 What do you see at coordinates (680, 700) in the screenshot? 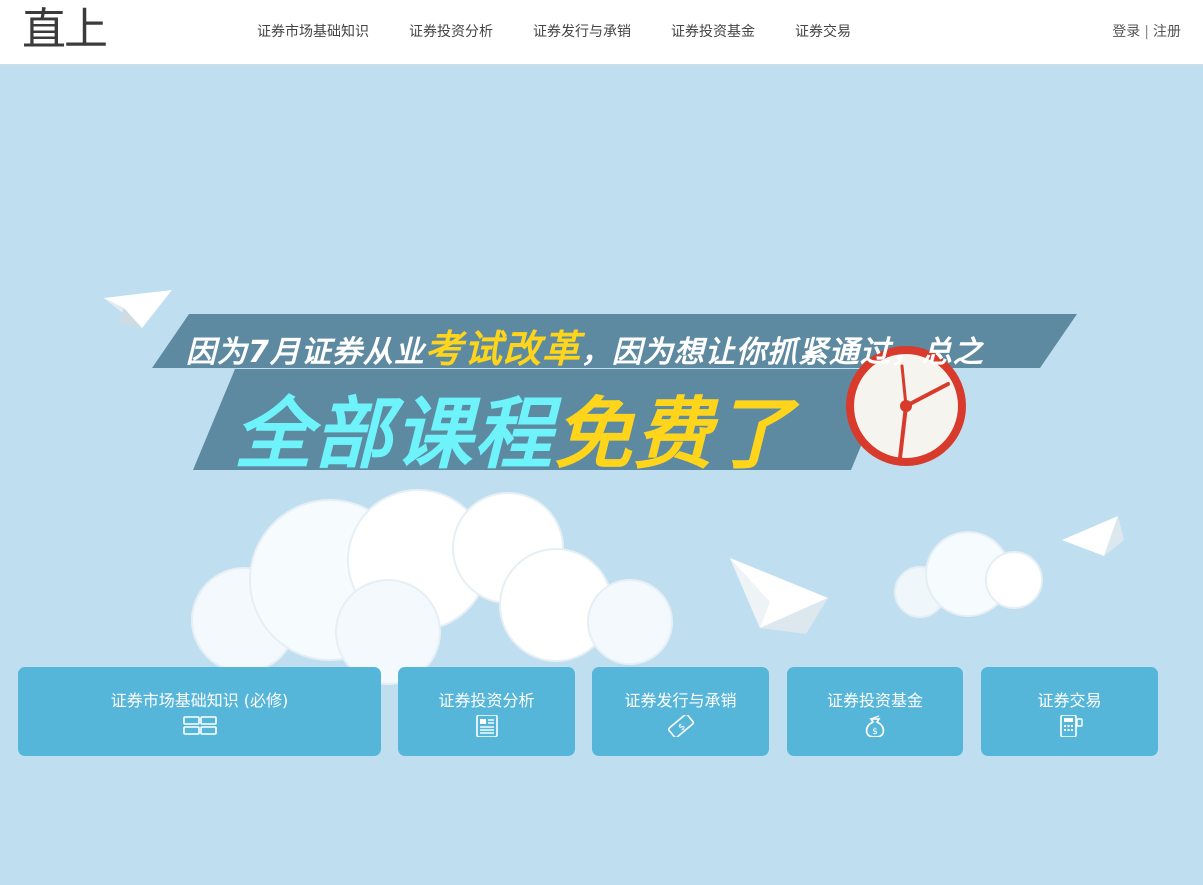
I see `category-label: 证券发行与承销` at bounding box center [680, 700].